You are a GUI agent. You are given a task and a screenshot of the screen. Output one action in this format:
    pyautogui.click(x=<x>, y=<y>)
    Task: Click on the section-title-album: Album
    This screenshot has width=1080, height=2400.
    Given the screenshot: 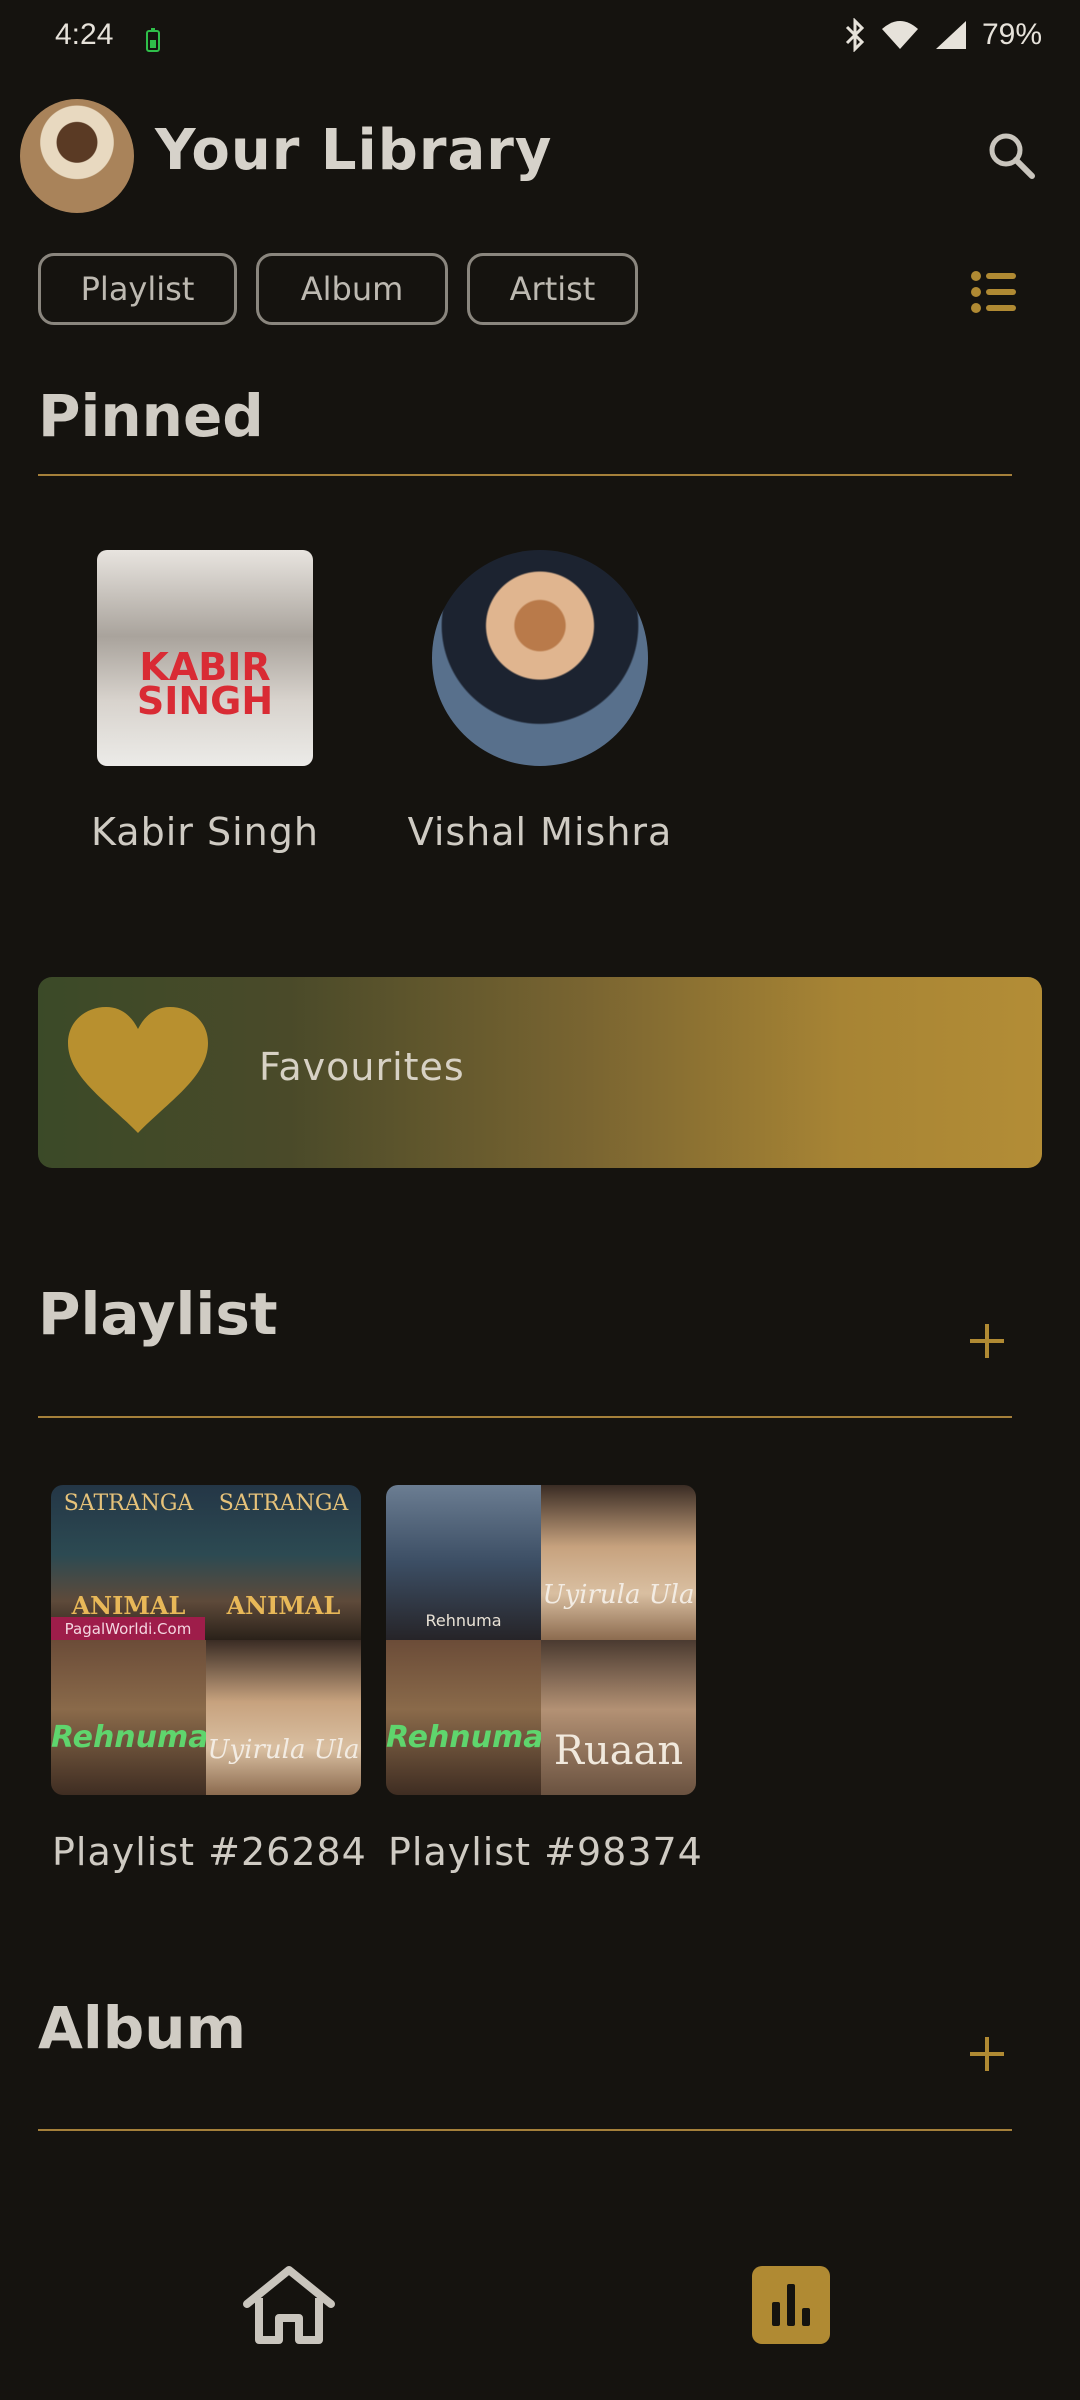 What is the action you would take?
    pyautogui.click(x=142, y=2028)
    